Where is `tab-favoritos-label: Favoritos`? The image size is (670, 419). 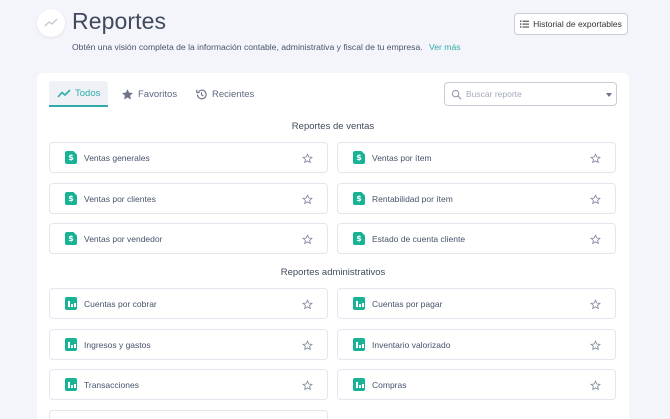 tab-favoritos-label: Favoritos is located at coordinates (158, 94).